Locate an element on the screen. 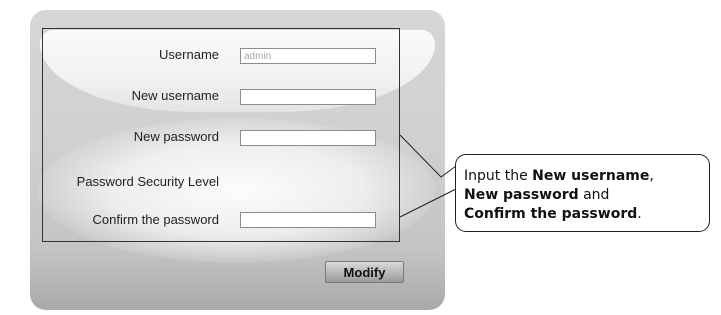 The width and height of the screenshot is (721, 315). callout-line-1: Input the New username, is located at coordinates (581, 176).